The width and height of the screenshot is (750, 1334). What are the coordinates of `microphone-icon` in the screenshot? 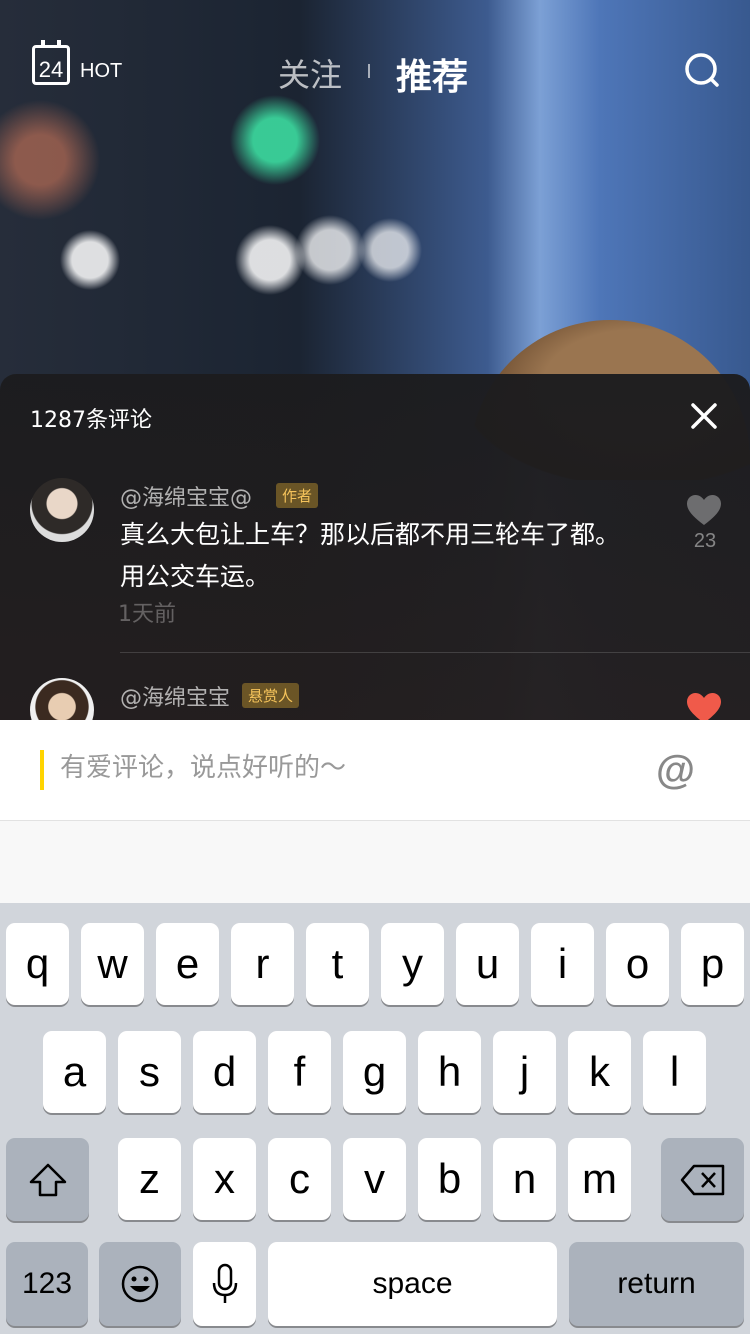 It's located at (224, 1283).